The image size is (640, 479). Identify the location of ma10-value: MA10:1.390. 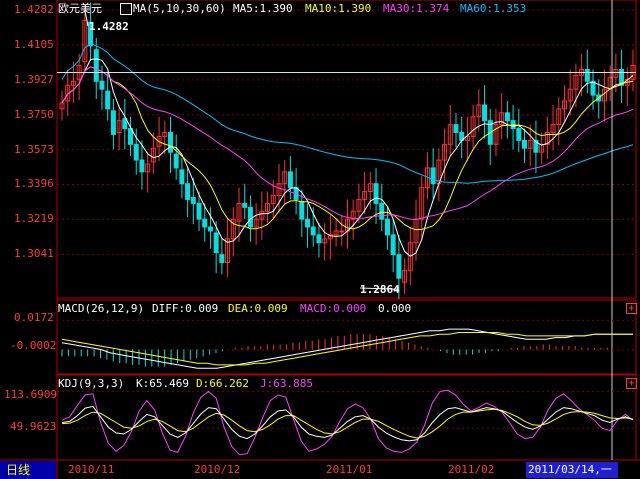
(338, 8).